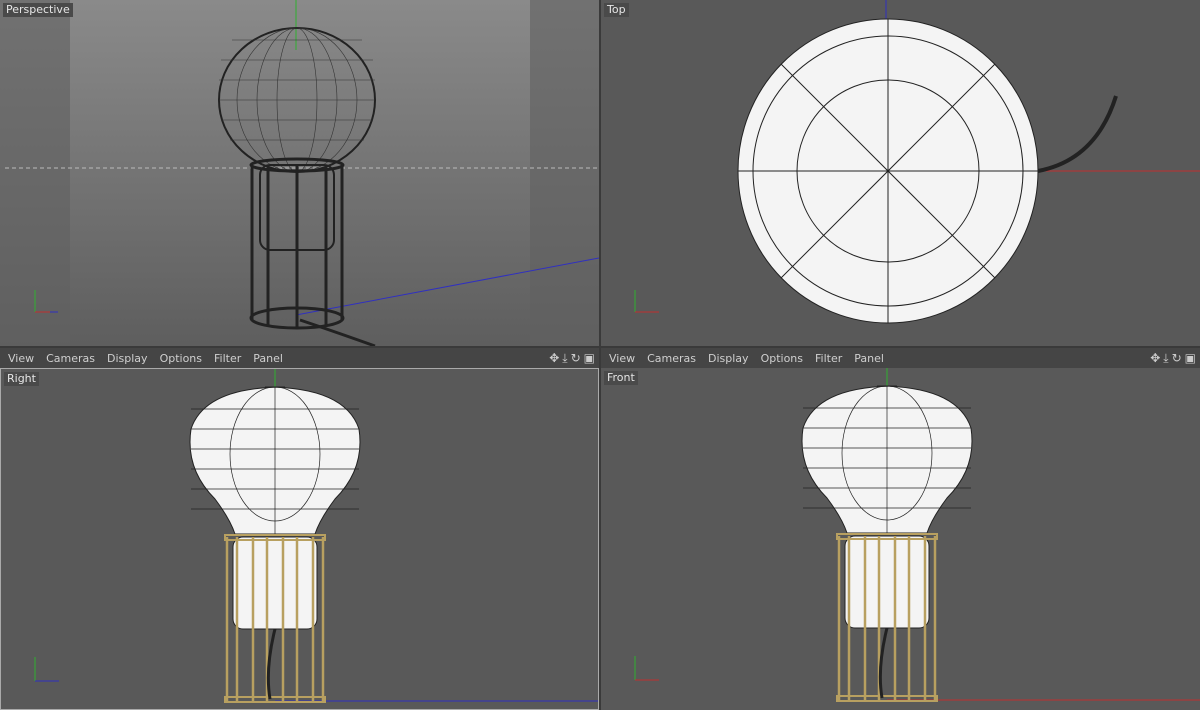 Image resolution: width=1200 pixels, height=710 pixels. I want to click on viewport-label: Perspective, so click(38, 10).